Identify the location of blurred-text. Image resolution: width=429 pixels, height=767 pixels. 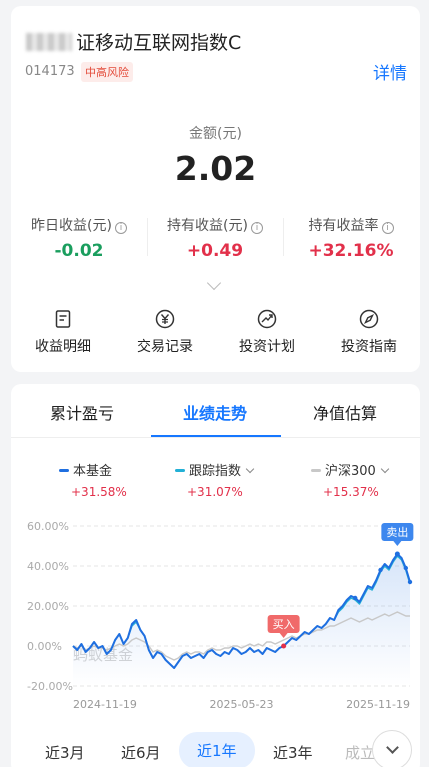
(49, 42).